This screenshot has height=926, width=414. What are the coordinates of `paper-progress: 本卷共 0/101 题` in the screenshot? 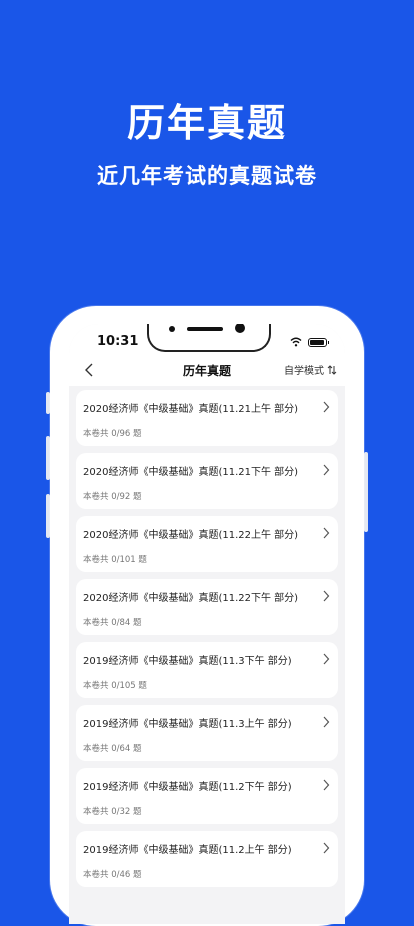 It's located at (115, 560).